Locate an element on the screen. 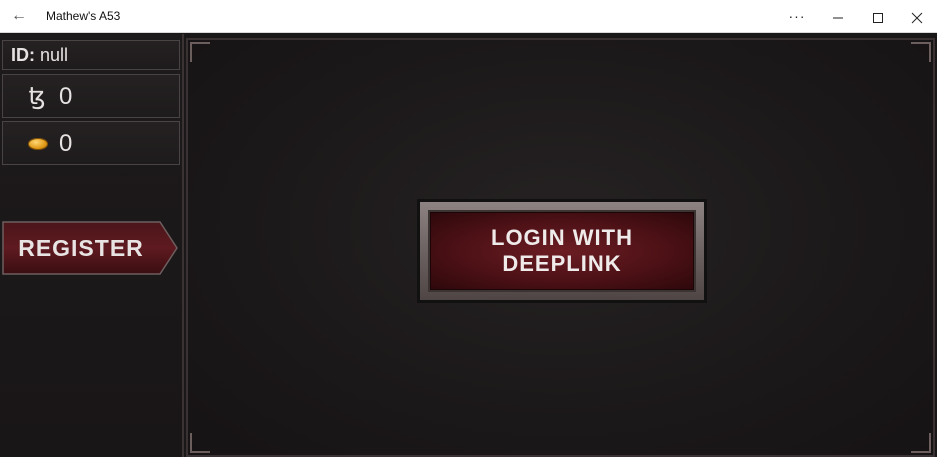 This screenshot has width=937, height=457. close-button is located at coordinates (916, 16).